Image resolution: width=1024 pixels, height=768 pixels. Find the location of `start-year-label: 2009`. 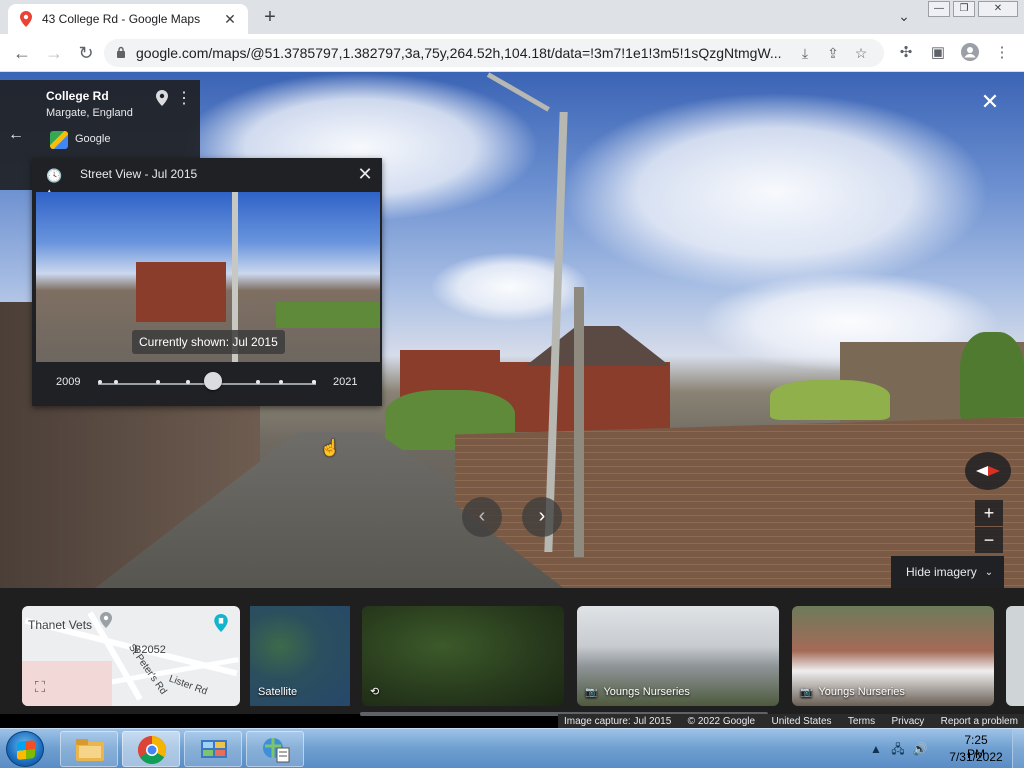

start-year-label: 2009 is located at coordinates (68, 382).